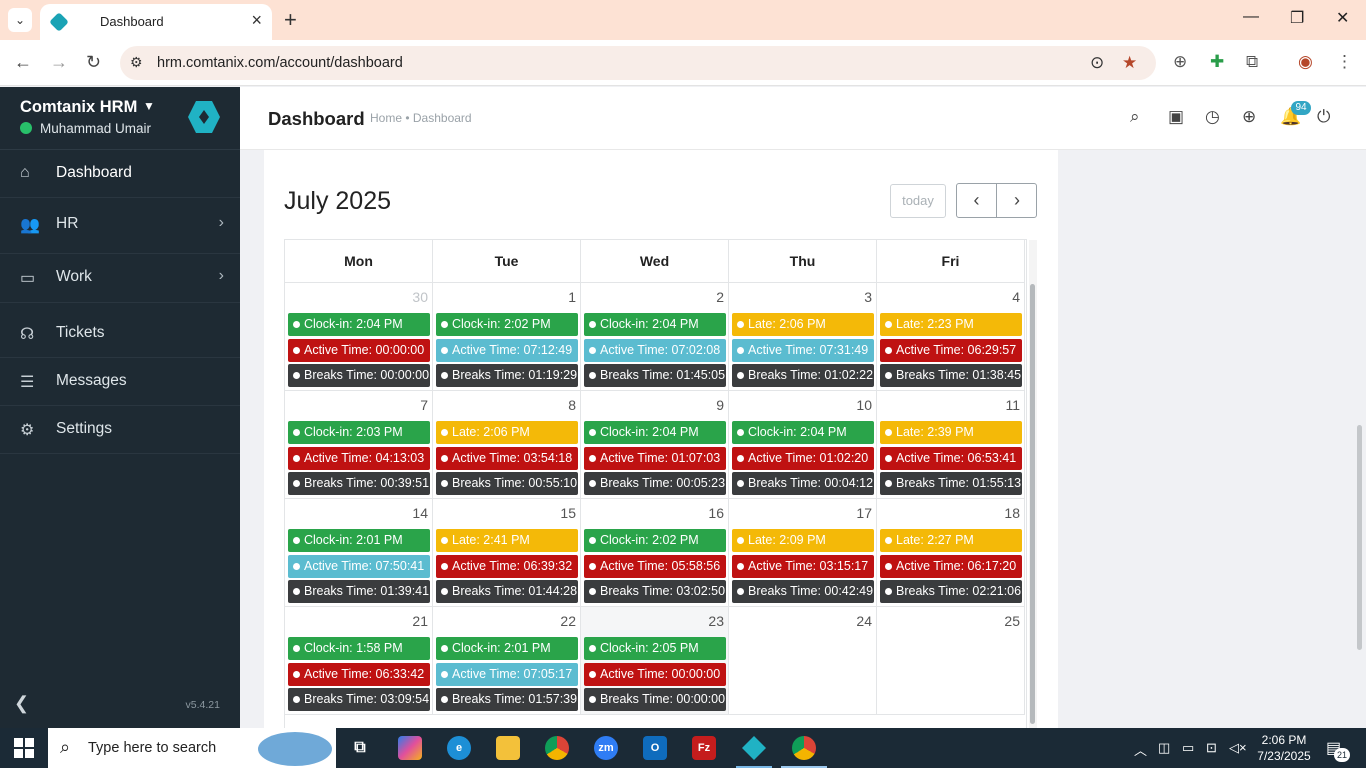 This screenshot has height=768, width=1366. Describe the element at coordinates (572, 297) in the screenshot. I see `day-number: 1` at that location.